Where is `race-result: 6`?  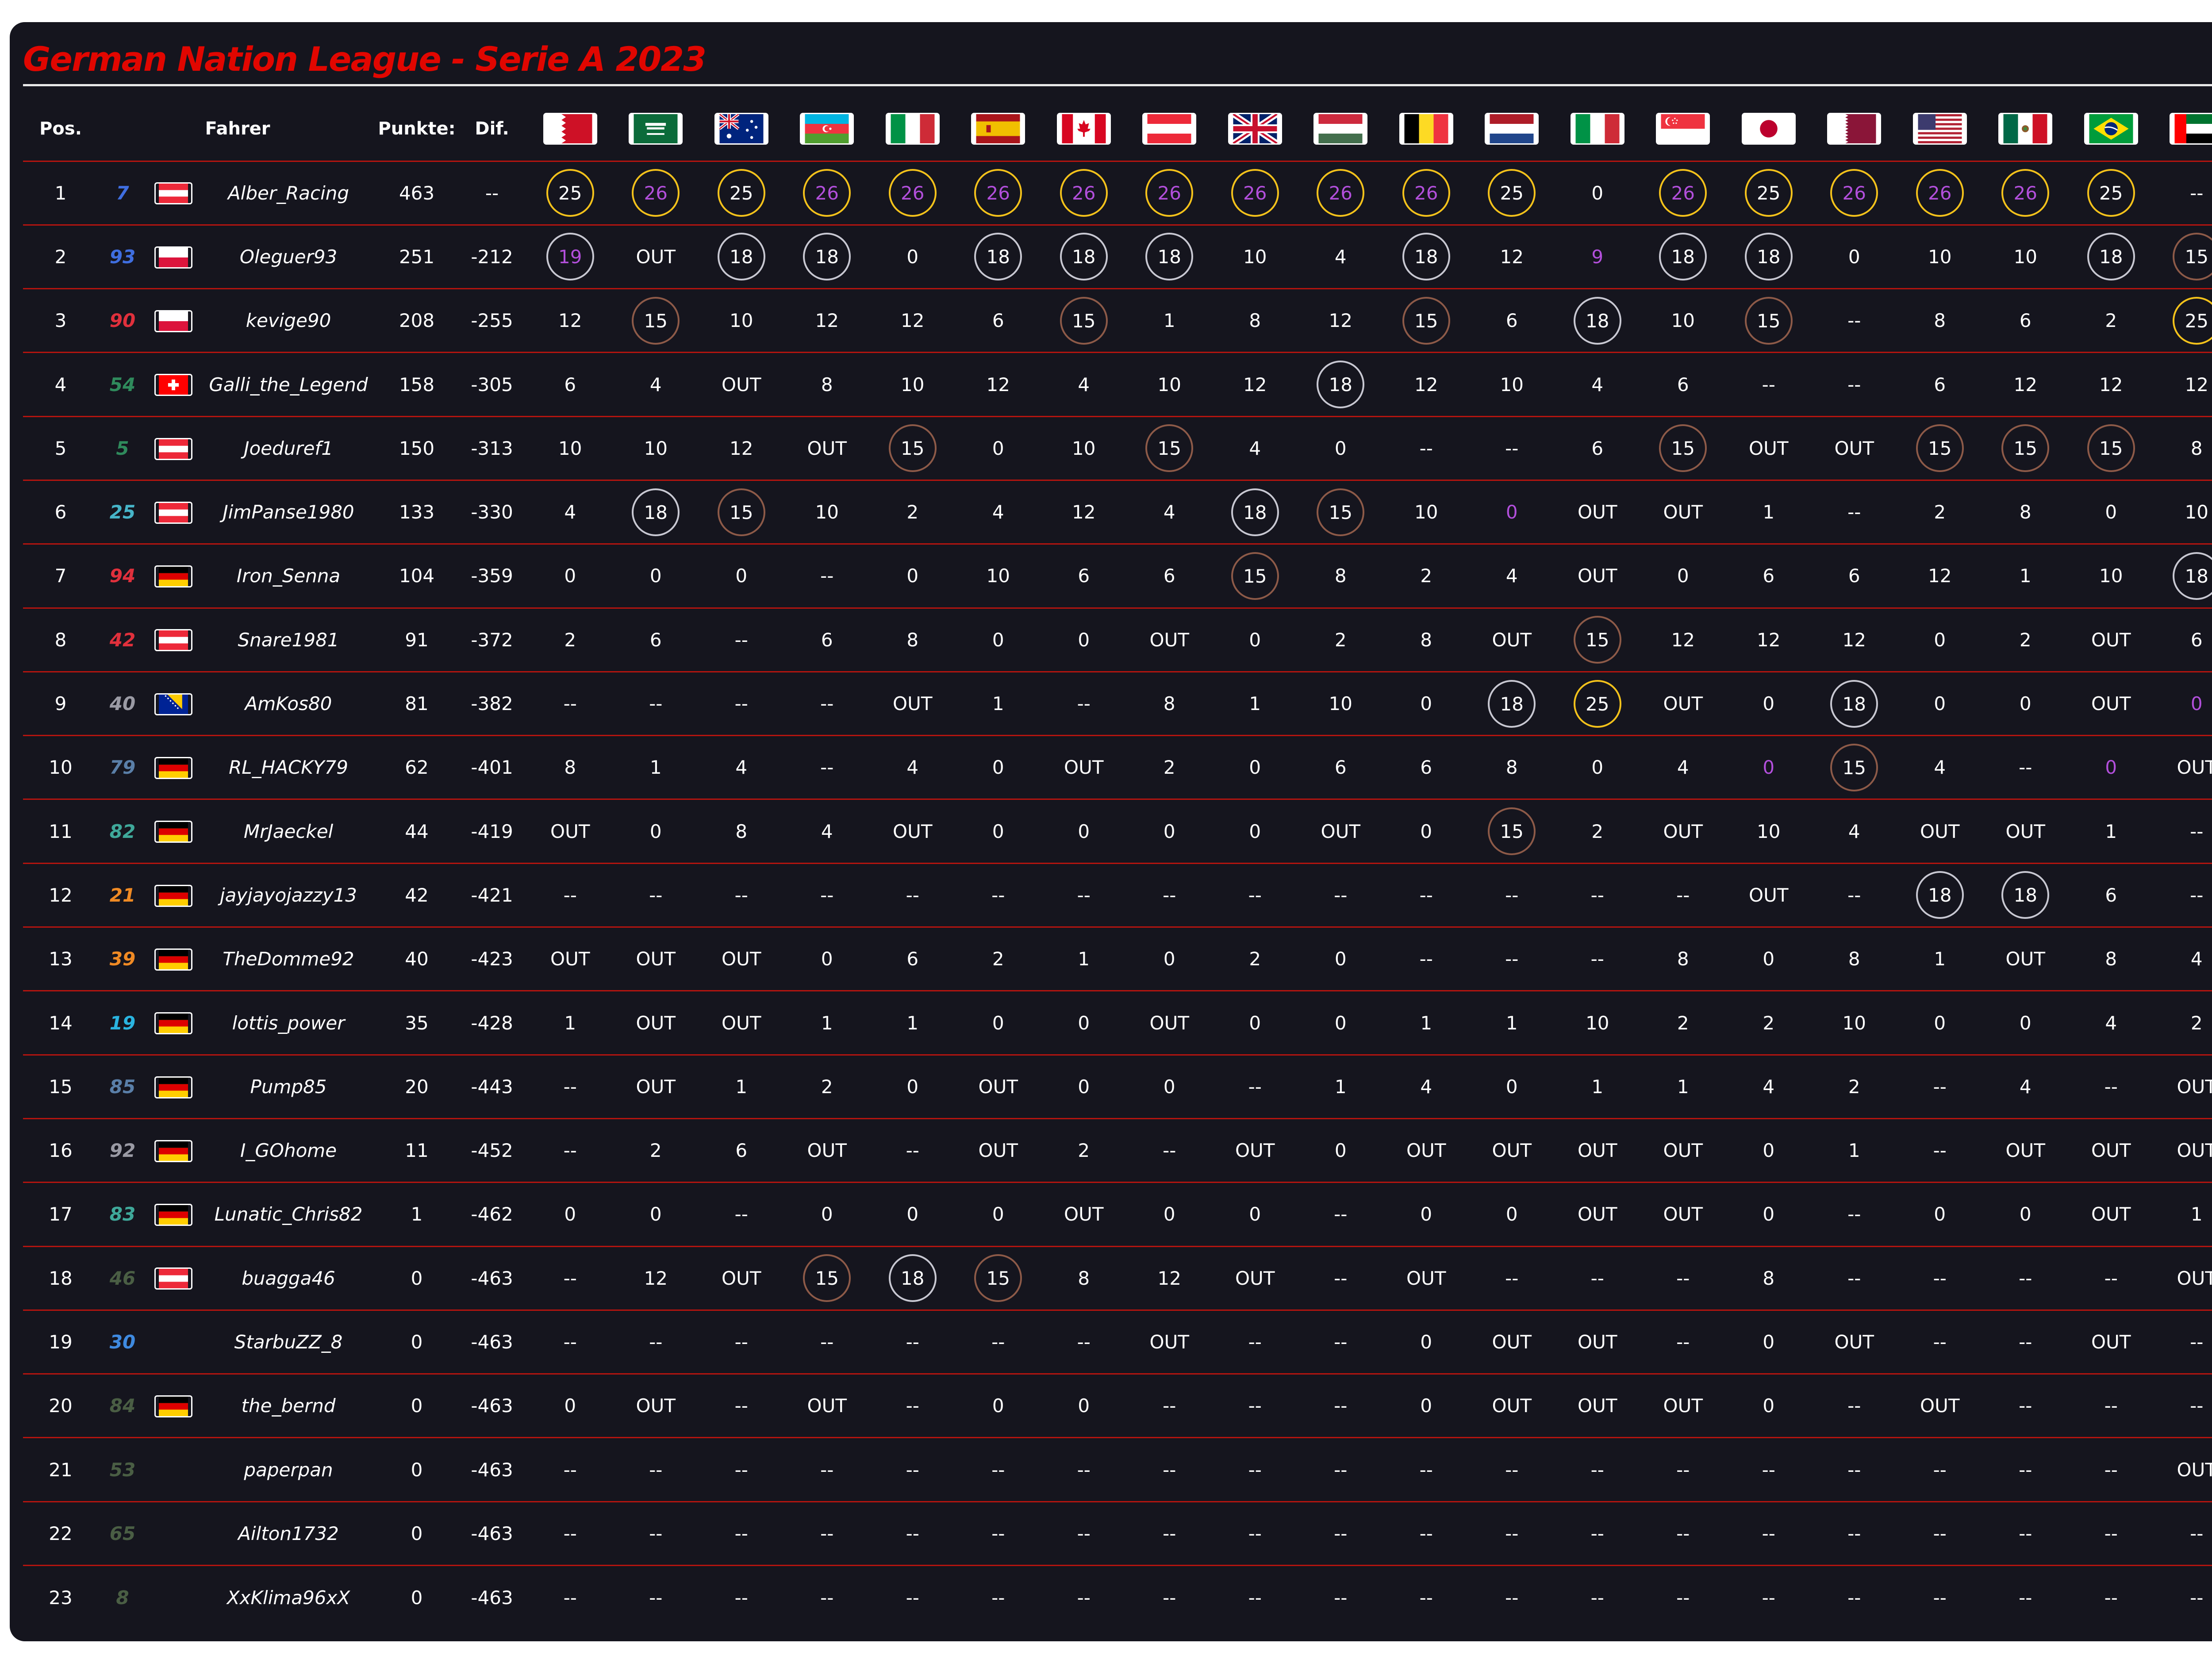 race-result: 6 is located at coordinates (1683, 384).